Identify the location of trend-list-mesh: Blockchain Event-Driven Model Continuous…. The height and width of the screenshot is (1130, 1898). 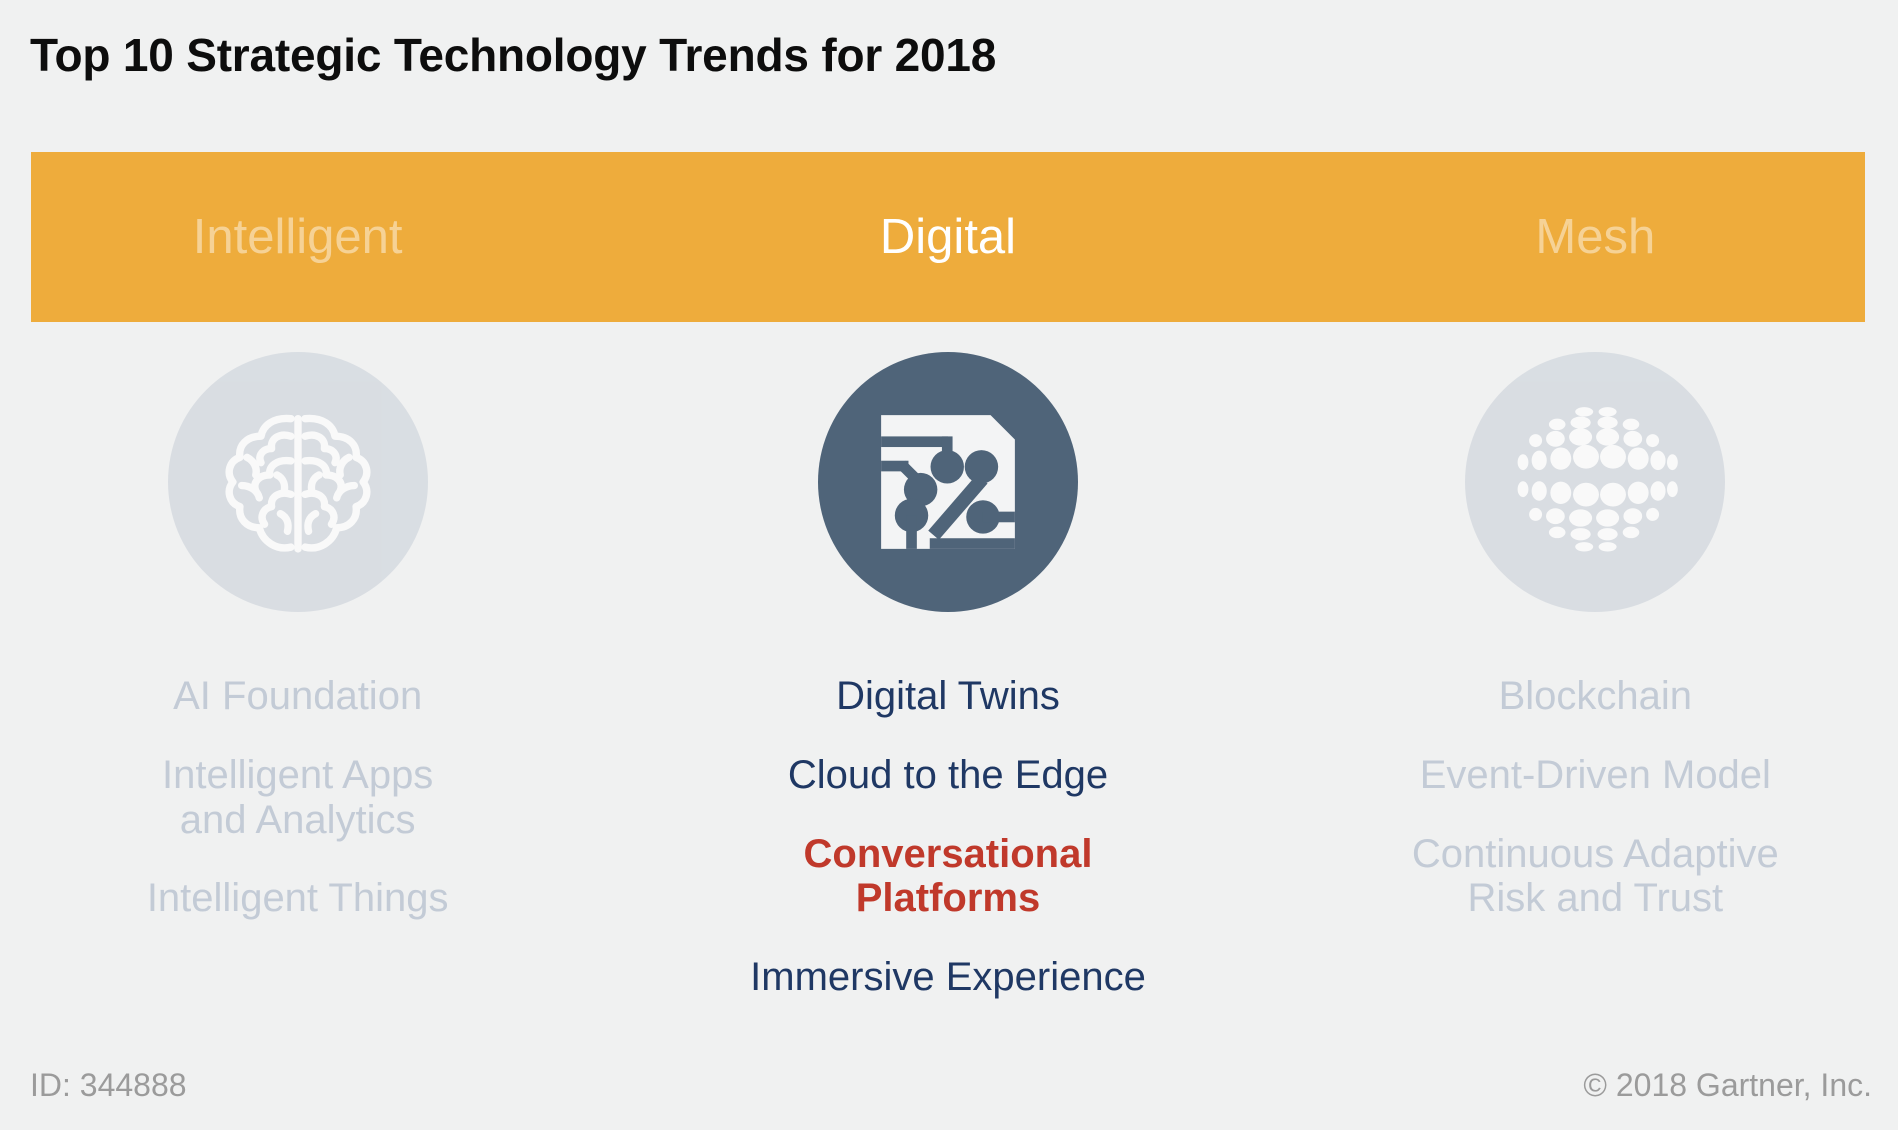
(1594, 814).